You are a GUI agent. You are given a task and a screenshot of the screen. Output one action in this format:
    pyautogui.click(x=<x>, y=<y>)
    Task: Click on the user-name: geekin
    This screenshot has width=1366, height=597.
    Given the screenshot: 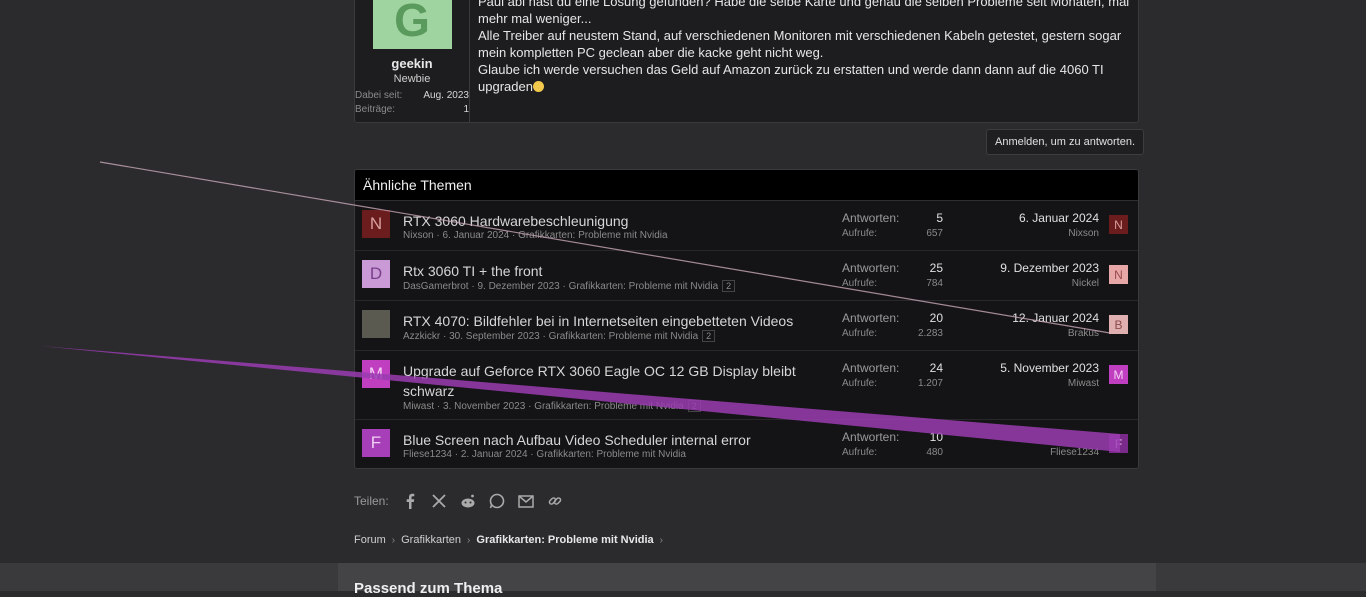 What is the action you would take?
    pyautogui.click(x=411, y=63)
    